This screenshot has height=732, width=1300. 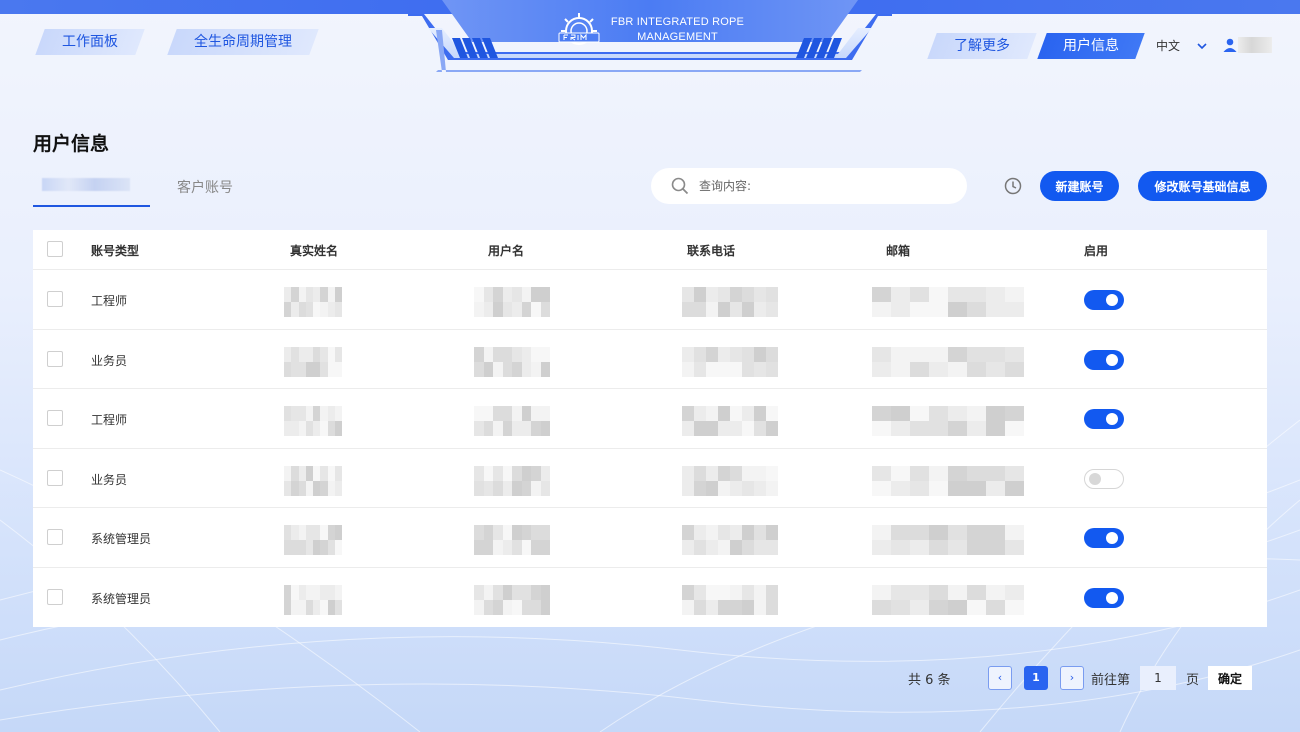 I want to click on edit-account-info-button: 修改账号基础信息, so click(x=1202, y=186).